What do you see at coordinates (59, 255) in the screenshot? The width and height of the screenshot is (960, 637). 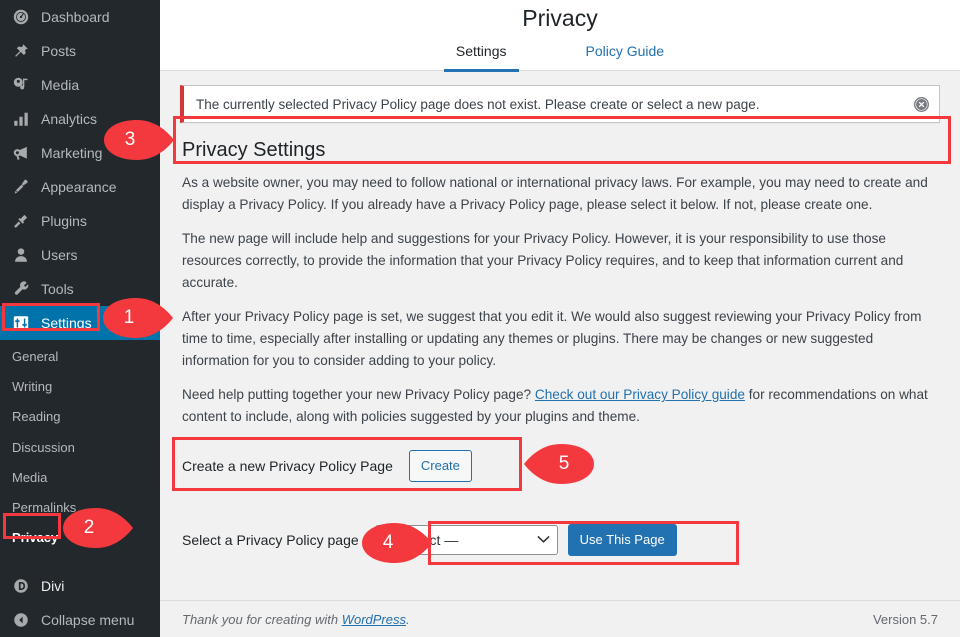 I see `sidebar-item-label: Users` at bounding box center [59, 255].